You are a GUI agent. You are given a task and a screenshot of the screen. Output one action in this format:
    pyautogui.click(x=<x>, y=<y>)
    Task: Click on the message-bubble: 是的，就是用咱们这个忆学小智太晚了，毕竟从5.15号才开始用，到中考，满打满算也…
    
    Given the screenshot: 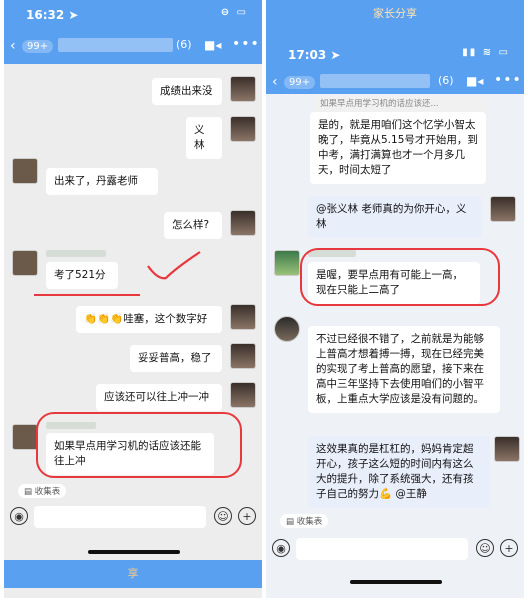 What is the action you would take?
    pyautogui.click(x=398, y=148)
    